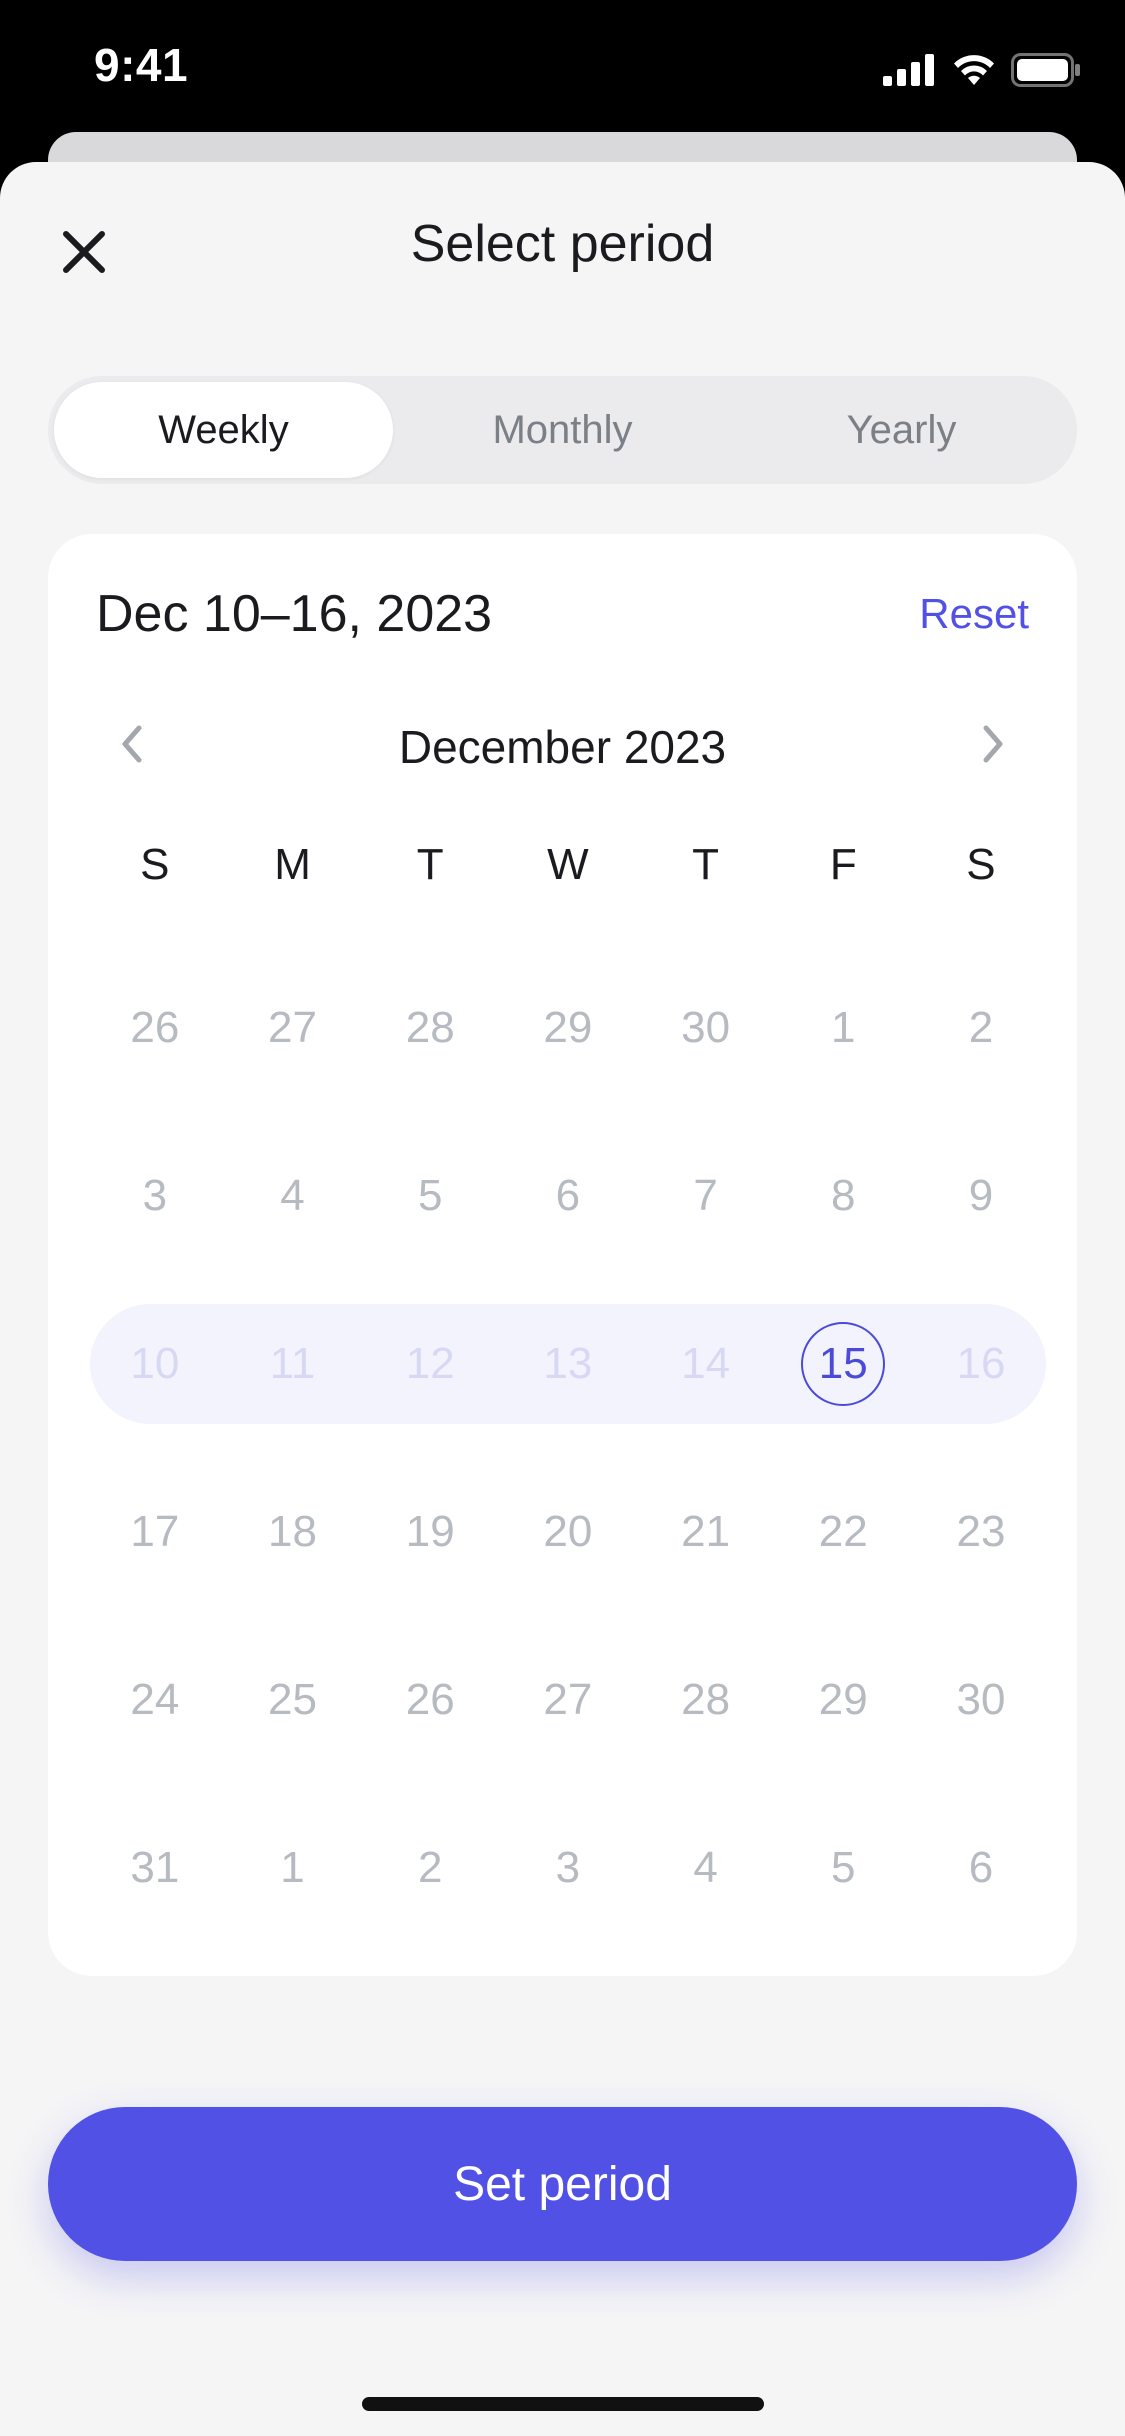 This screenshot has width=1125, height=2436. What do you see at coordinates (293, 1700) in the screenshot?
I see `calendar-day: 25` at bounding box center [293, 1700].